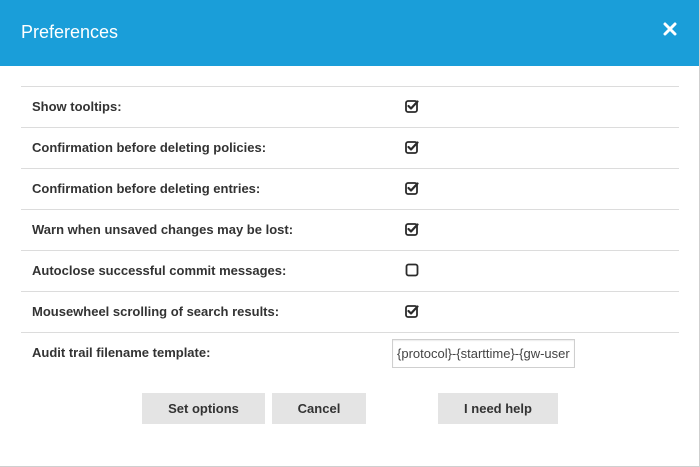  What do you see at coordinates (350, 354) in the screenshot?
I see `option-row-audit-trail: Audit trail filename template:` at bounding box center [350, 354].